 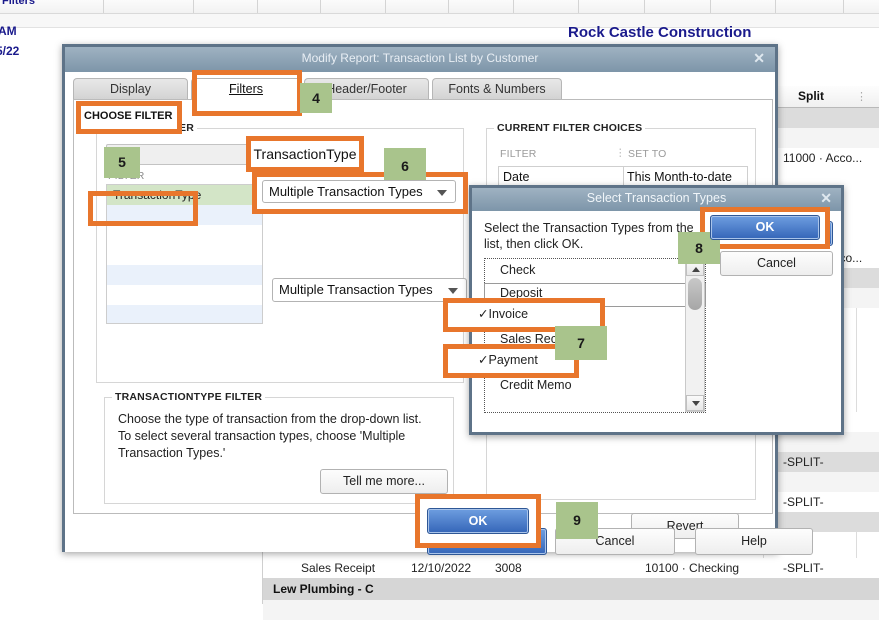 I want to click on transactiontype-filter-group-title: TRANSACTIONTYPE FILTER, so click(x=189, y=397).